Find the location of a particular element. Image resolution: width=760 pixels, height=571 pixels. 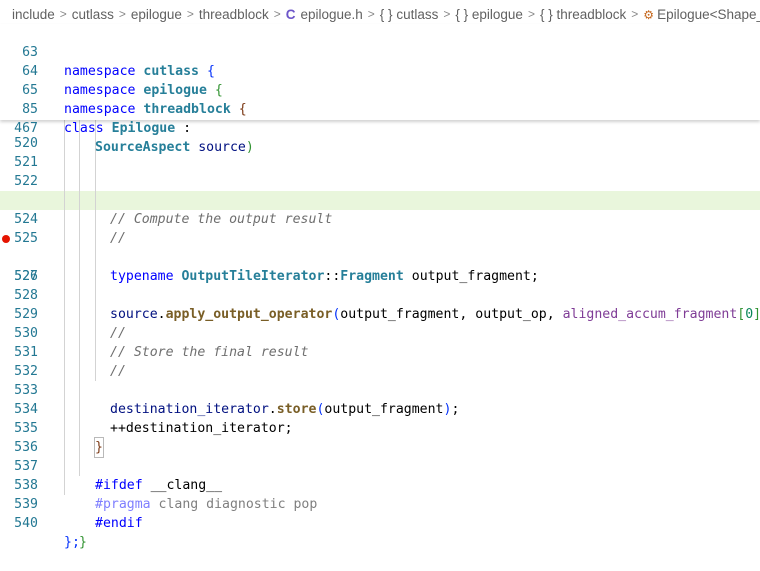

breadcrumb-symbol-epilogue: { } epilogue is located at coordinates (489, 14).